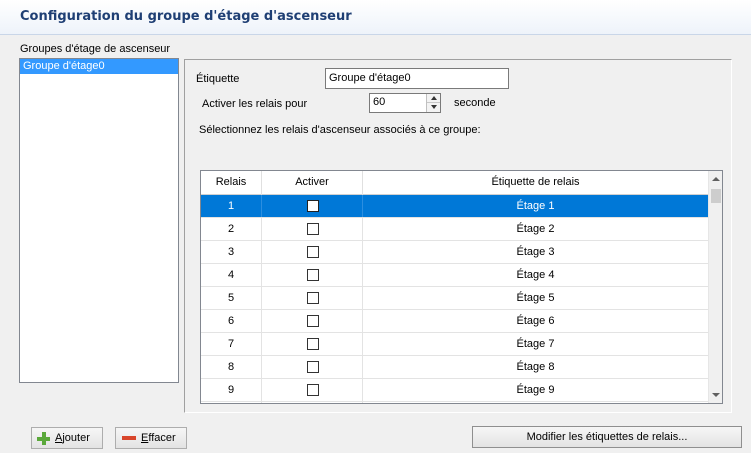  Describe the element at coordinates (536, 402) in the screenshot. I see `relay-label-cell: Étage 10` at that location.